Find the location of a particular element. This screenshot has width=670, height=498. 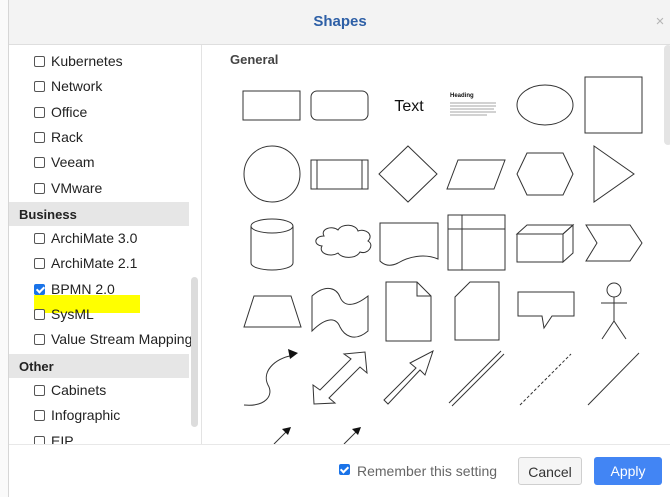

rounded-rectangle-icon is located at coordinates (339, 105).